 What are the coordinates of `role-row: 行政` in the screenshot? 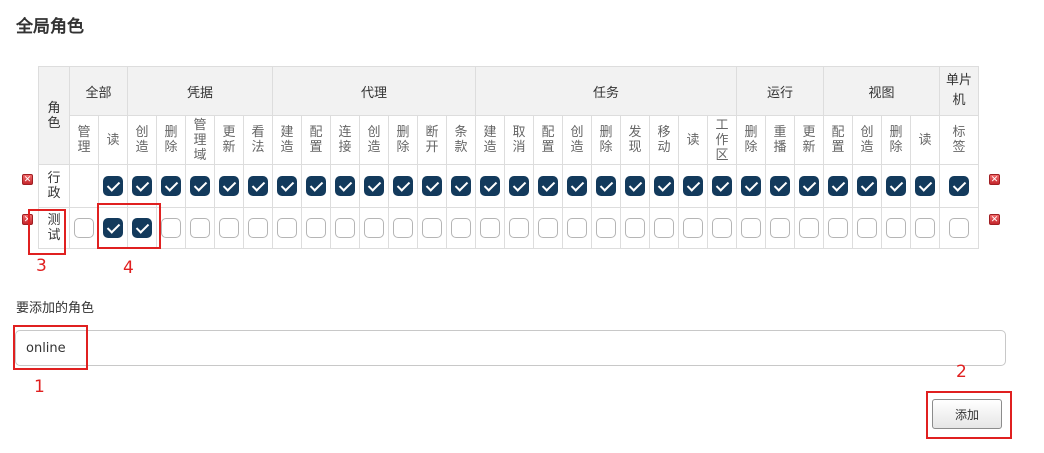 It's located at (508, 186).